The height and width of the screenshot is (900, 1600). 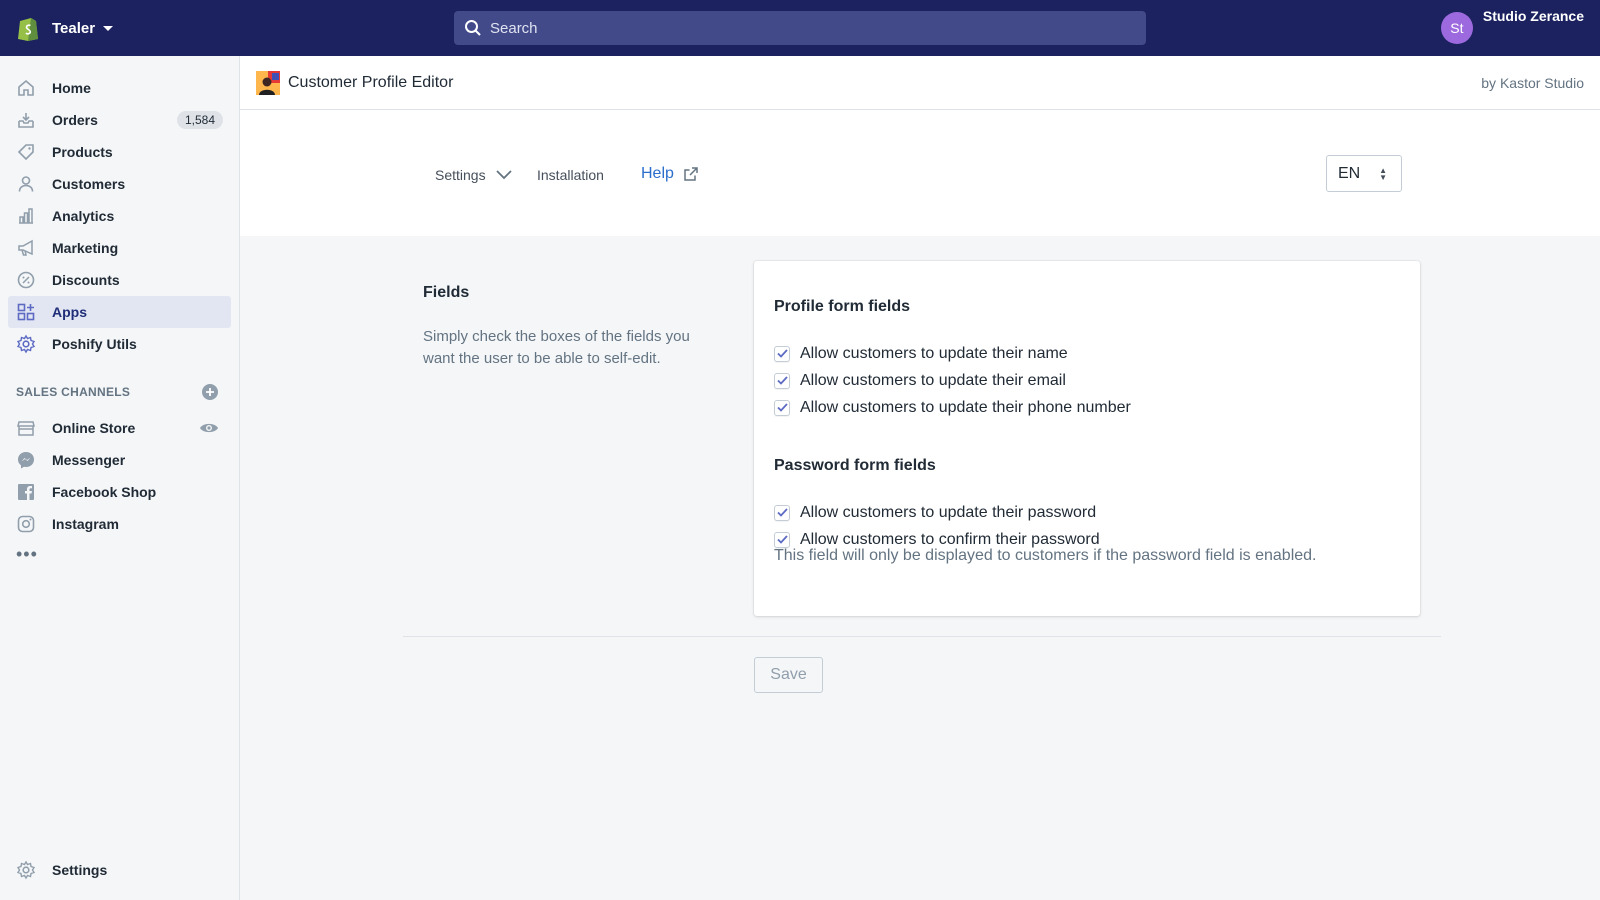 What do you see at coordinates (28, 29) in the screenshot?
I see `shopify-logo-icon` at bounding box center [28, 29].